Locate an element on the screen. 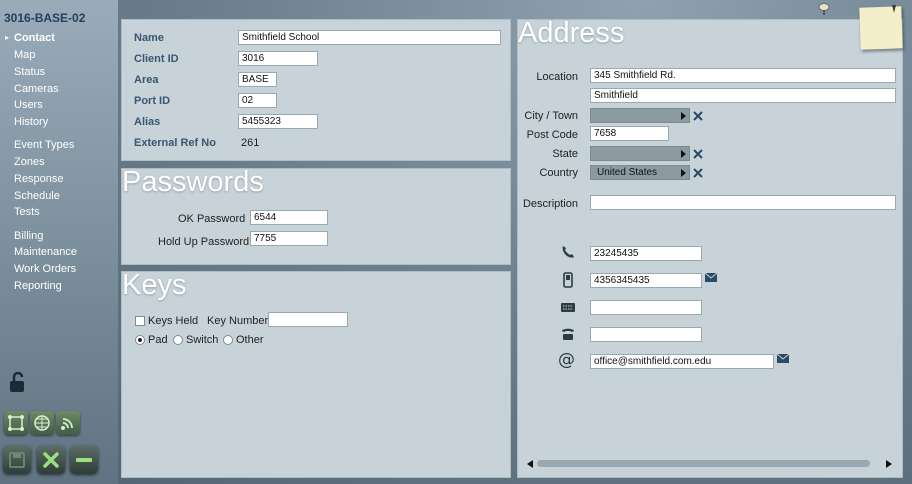  mobile-icon is located at coordinates (568, 280).